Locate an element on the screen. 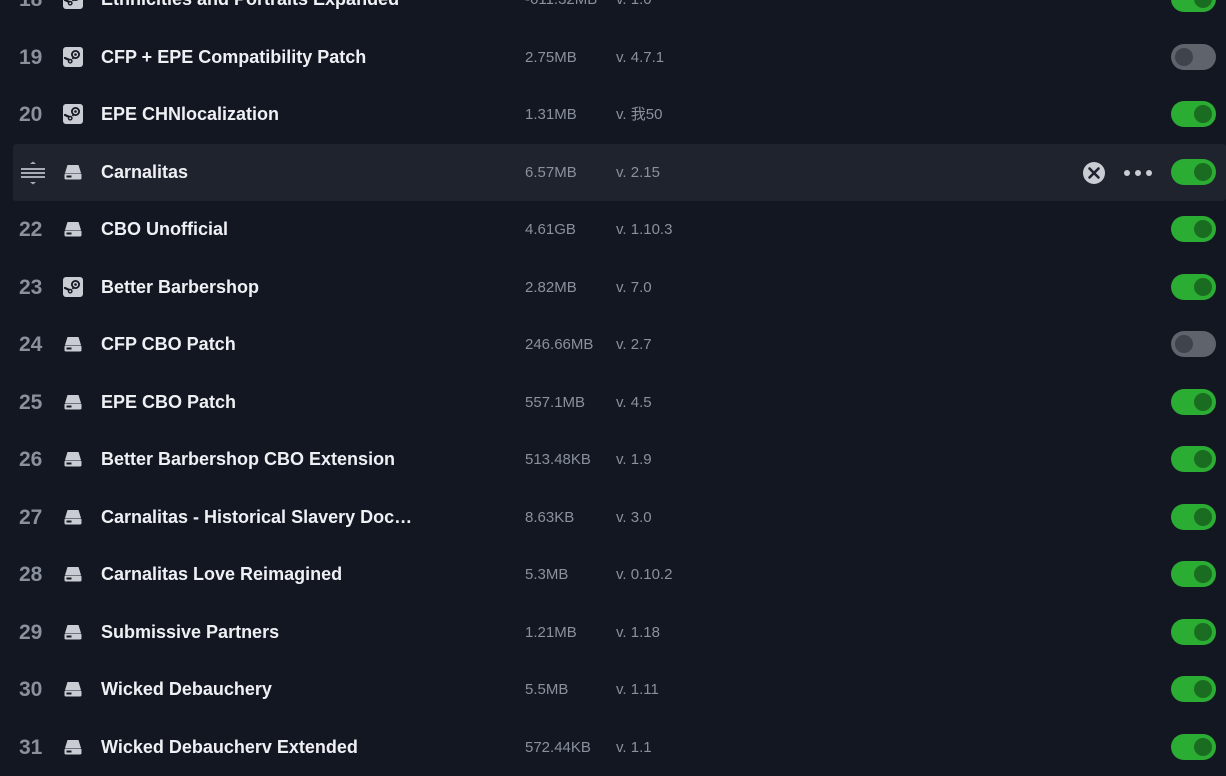 This screenshot has width=1226, height=776. mod-version: v. 1.18 is located at coordinates (638, 633).